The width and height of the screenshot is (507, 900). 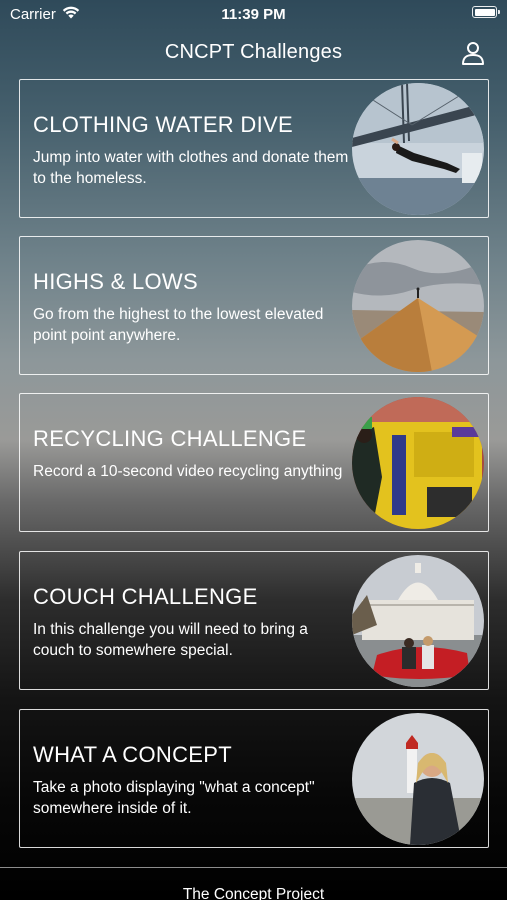 I want to click on challenge-title: RECYCLING CHALLENGE, so click(x=170, y=438).